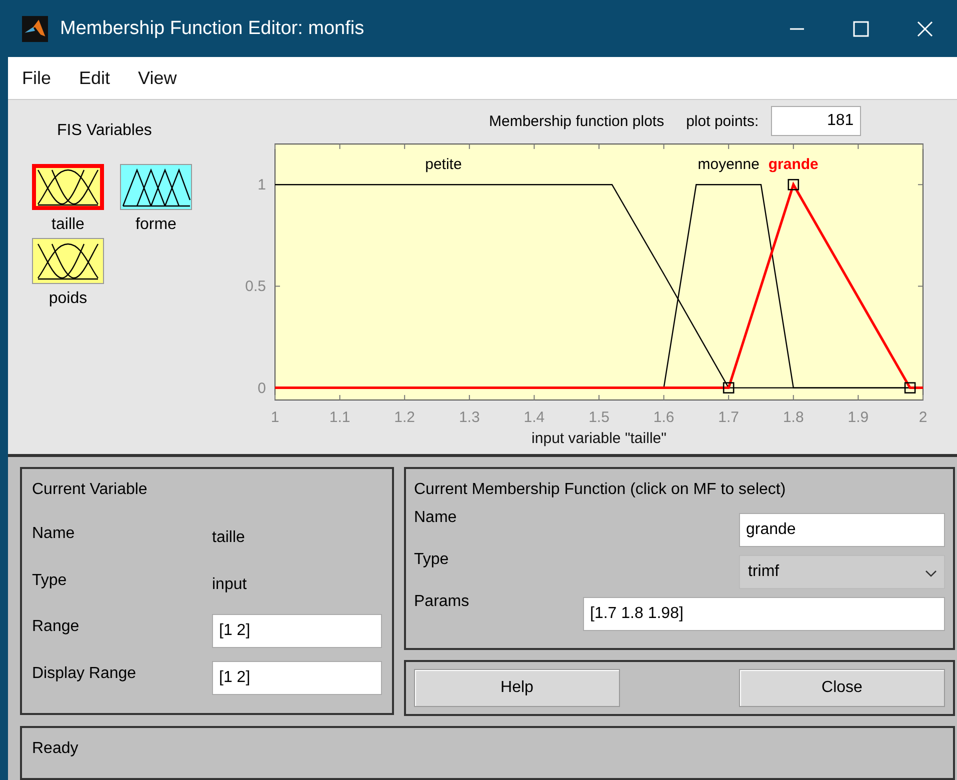  Describe the element at coordinates (923, 417) in the screenshot. I see `x-tick-label: 2` at that location.